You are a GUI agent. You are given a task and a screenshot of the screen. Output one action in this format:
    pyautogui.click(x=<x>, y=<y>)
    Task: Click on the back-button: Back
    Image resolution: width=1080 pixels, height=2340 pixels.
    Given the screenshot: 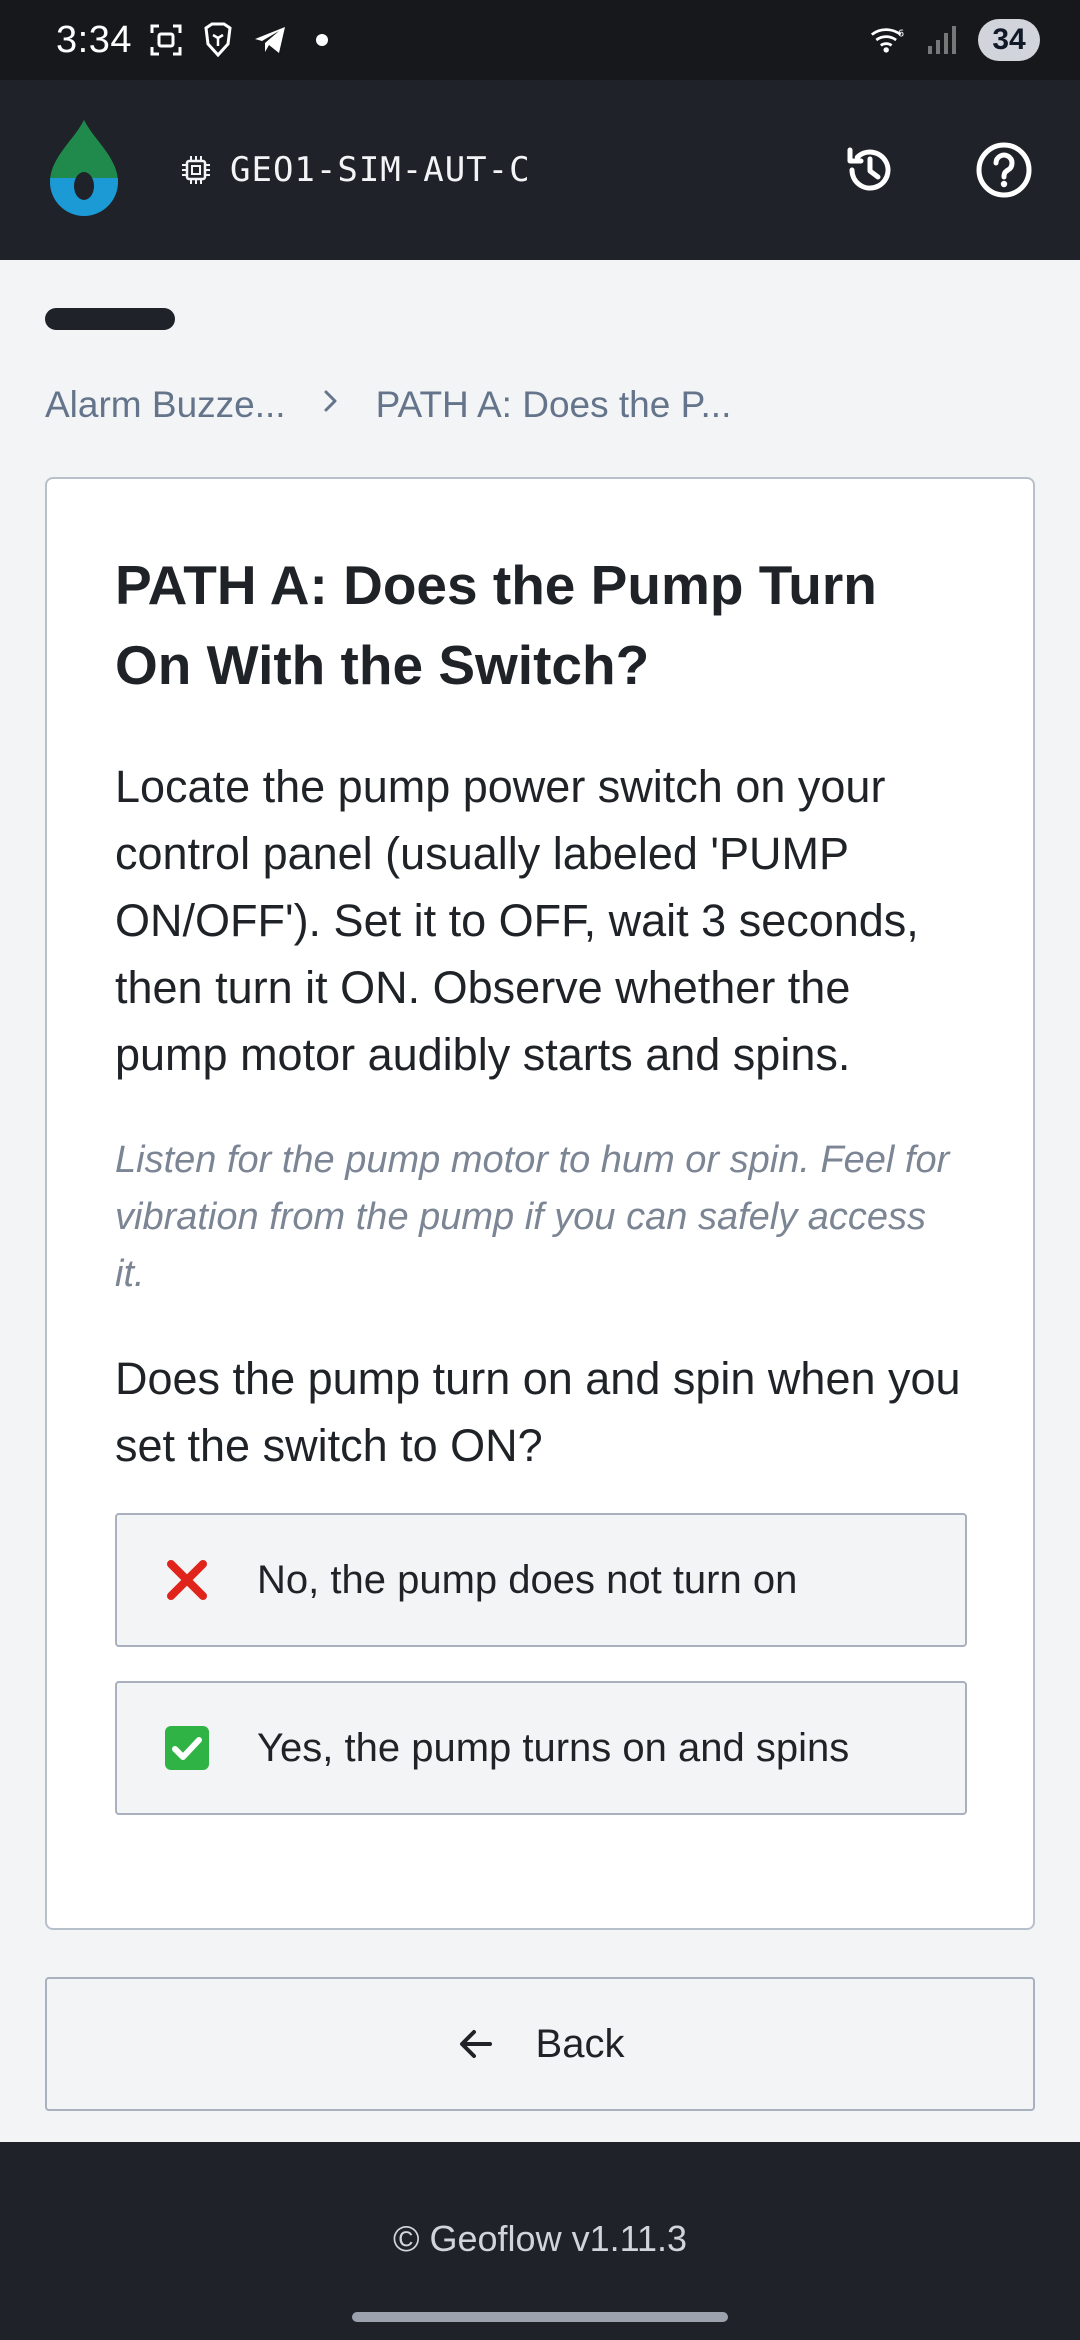 What is the action you would take?
    pyautogui.click(x=540, y=2044)
    